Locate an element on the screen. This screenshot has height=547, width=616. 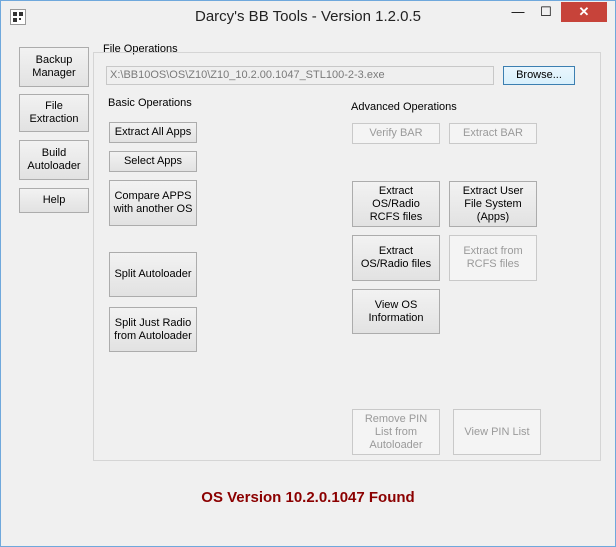
extract-bar-button: Extract BAR is located at coordinates (493, 133).